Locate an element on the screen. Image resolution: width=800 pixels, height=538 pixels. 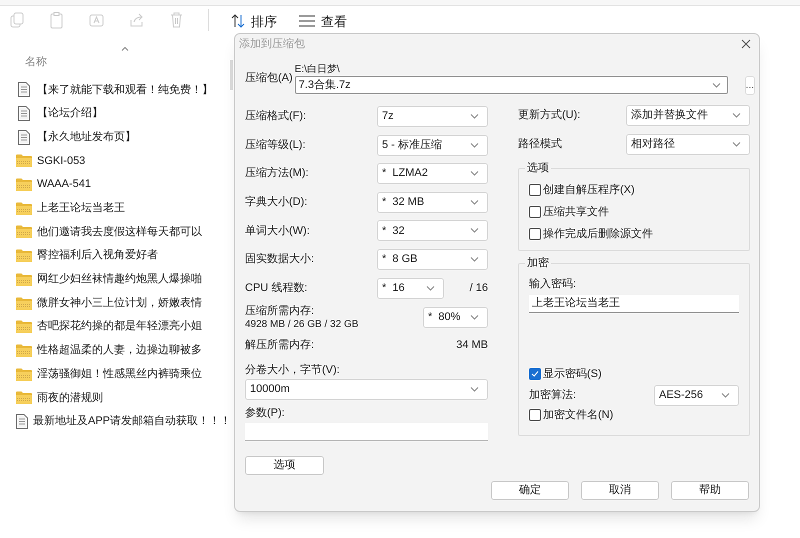
sort-up-icon is located at coordinates (125, 48).